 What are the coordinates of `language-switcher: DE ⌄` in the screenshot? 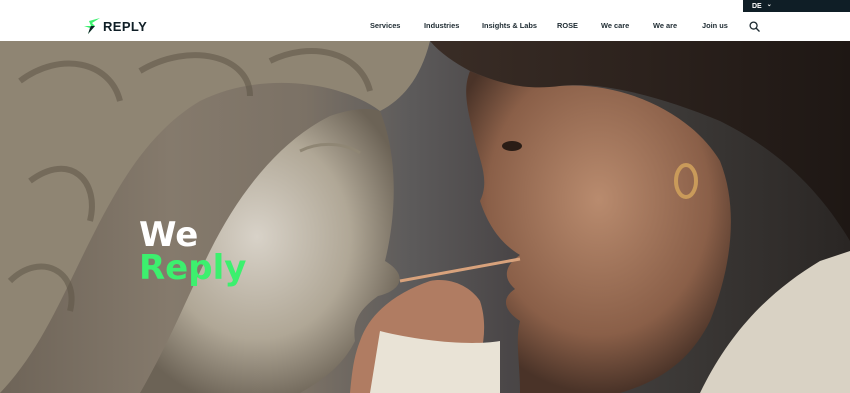 It's located at (796, 6).